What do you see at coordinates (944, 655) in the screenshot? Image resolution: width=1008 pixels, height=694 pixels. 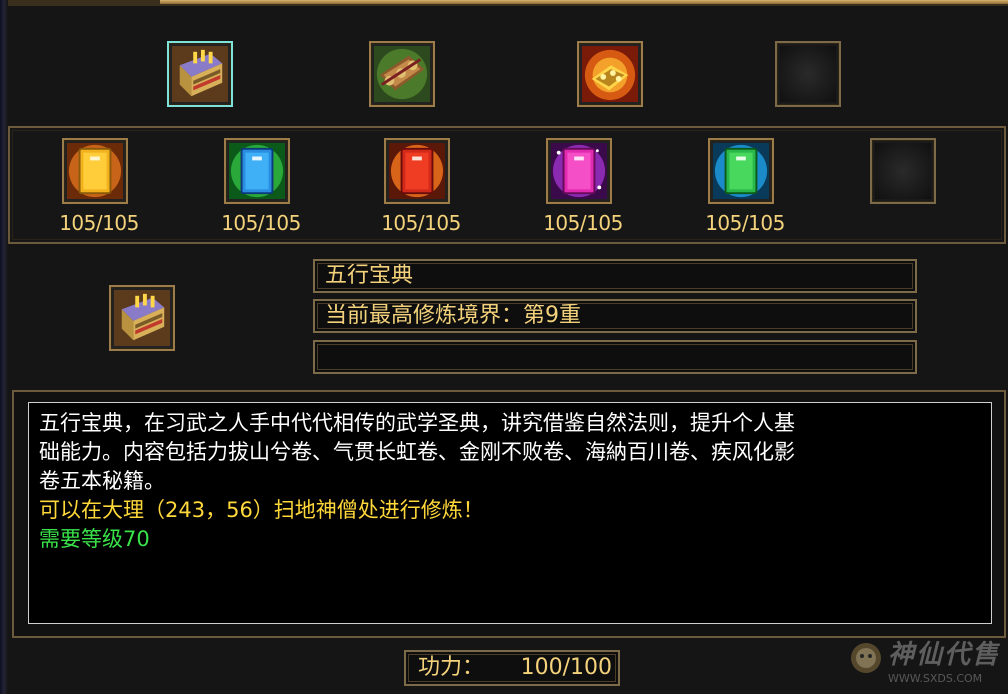 I see `watermark-text: 神仙代售` at bounding box center [944, 655].